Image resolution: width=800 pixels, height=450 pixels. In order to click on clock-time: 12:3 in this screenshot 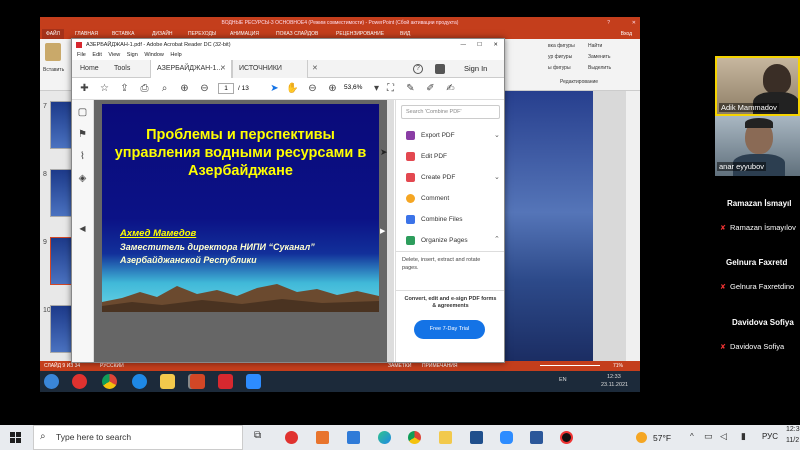, I will do `click(793, 429)`.